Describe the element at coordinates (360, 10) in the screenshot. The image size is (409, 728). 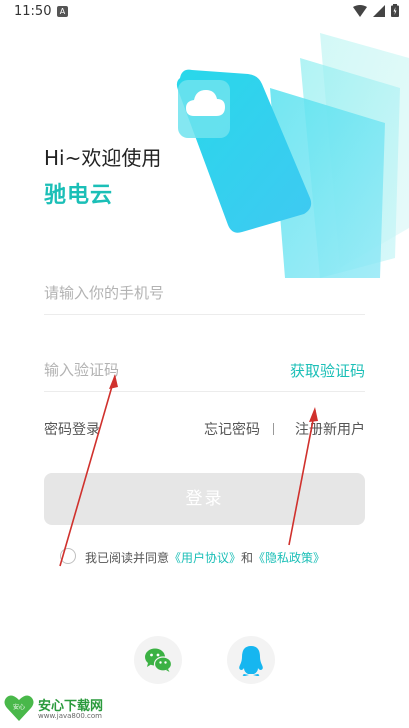
I see `wifi-icon` at that location.